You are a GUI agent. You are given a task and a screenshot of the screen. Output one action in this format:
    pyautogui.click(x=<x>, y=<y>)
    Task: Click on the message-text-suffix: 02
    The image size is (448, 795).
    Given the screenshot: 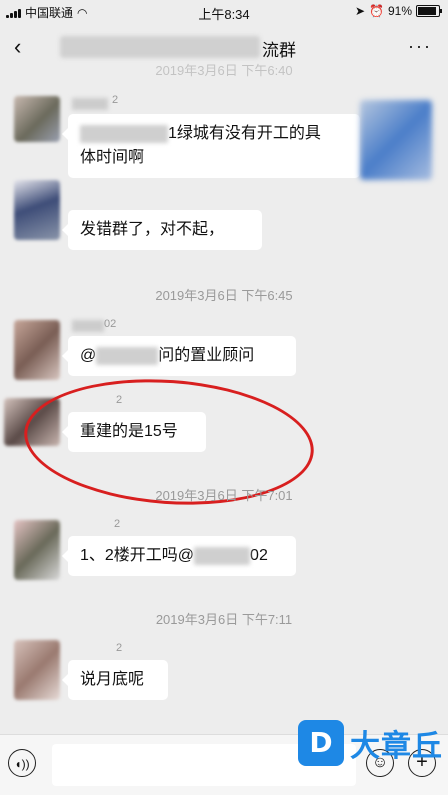 What is the action you would take?
    pyautogui.click(x=259, y=555)
    